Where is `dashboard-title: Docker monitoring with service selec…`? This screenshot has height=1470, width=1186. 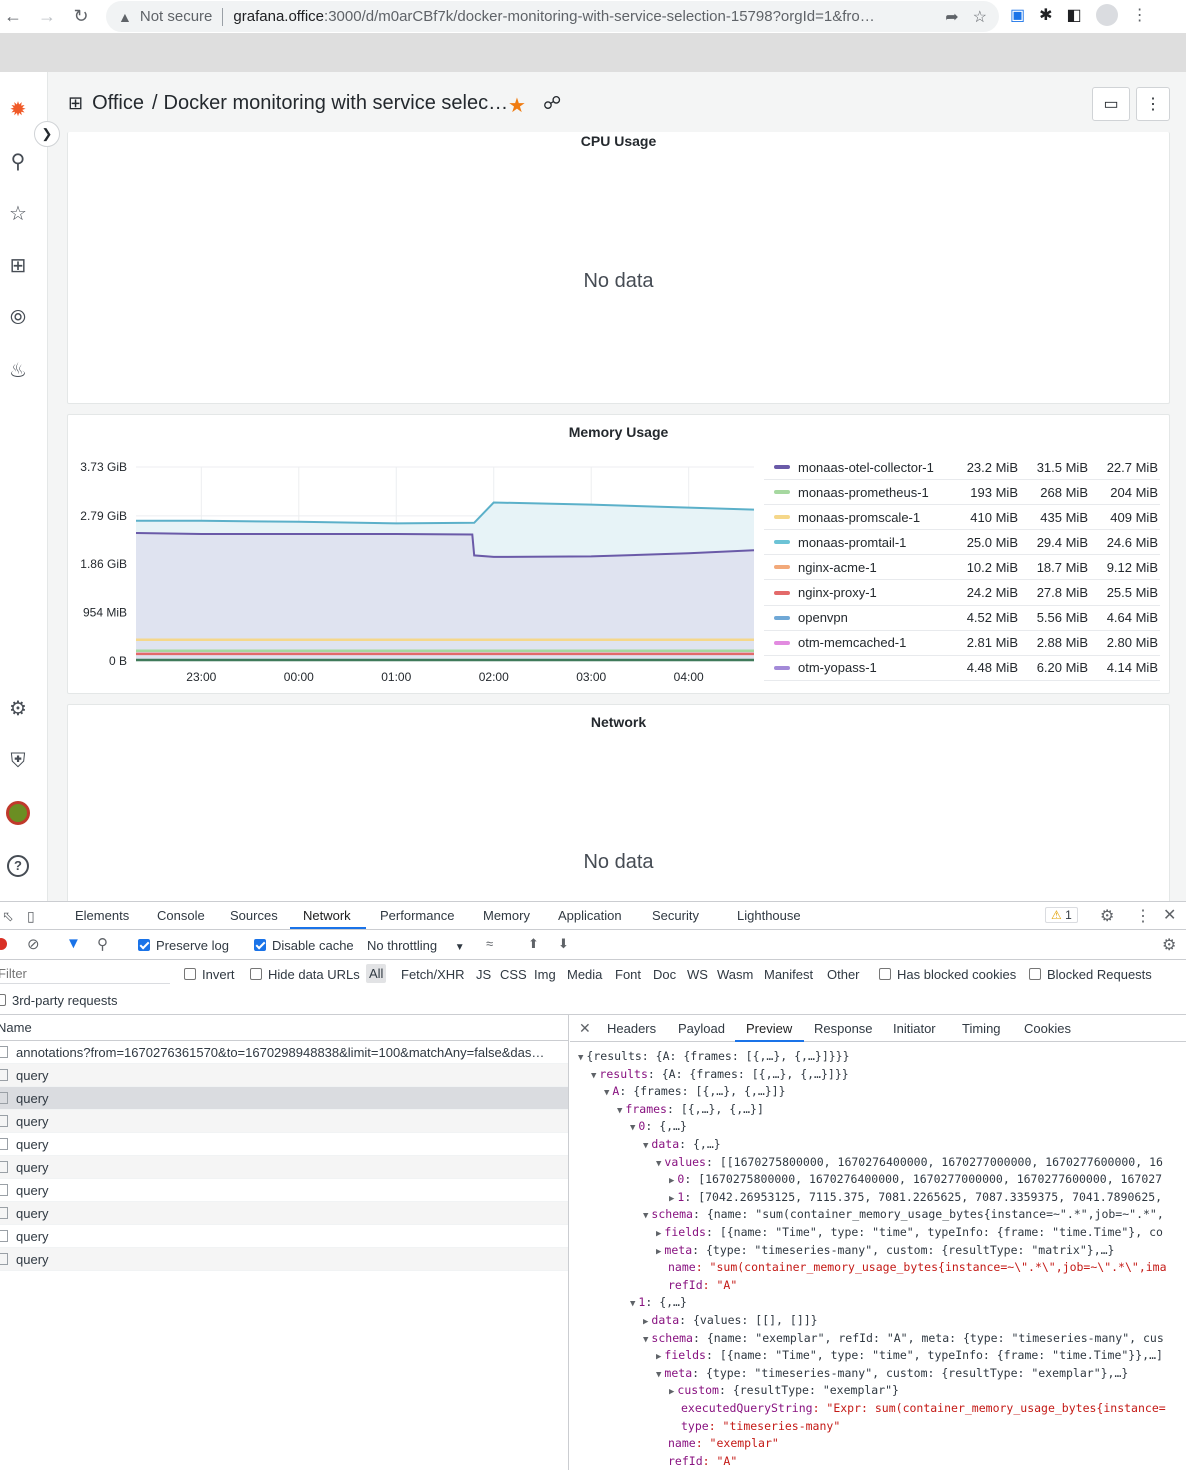
dashboard-title: Docker monitoring with service selec… is located at coordinates (336, 103).